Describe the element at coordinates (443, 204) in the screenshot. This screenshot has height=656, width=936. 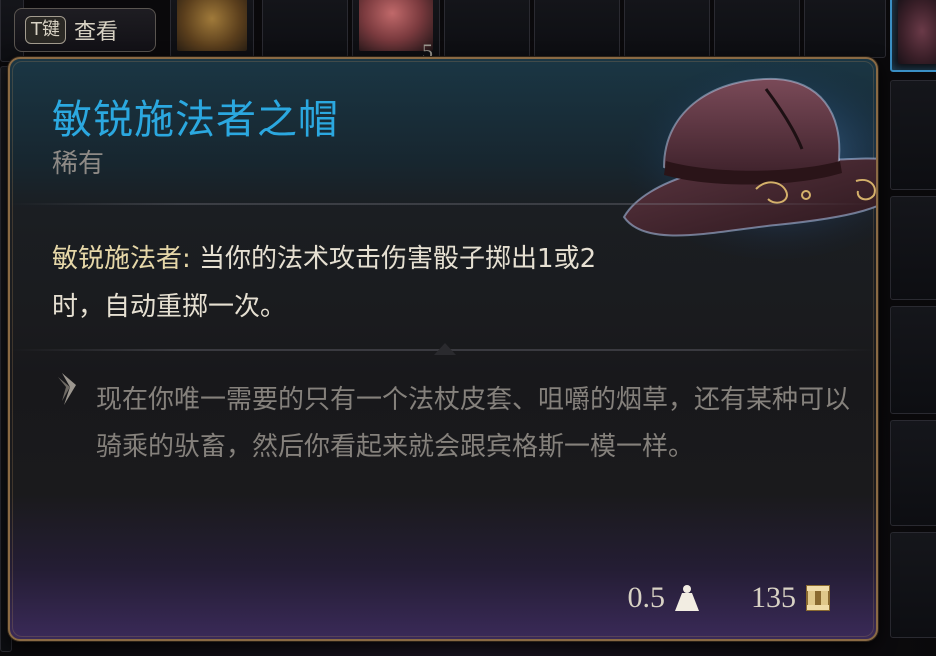
I see `section-divider` at that location.